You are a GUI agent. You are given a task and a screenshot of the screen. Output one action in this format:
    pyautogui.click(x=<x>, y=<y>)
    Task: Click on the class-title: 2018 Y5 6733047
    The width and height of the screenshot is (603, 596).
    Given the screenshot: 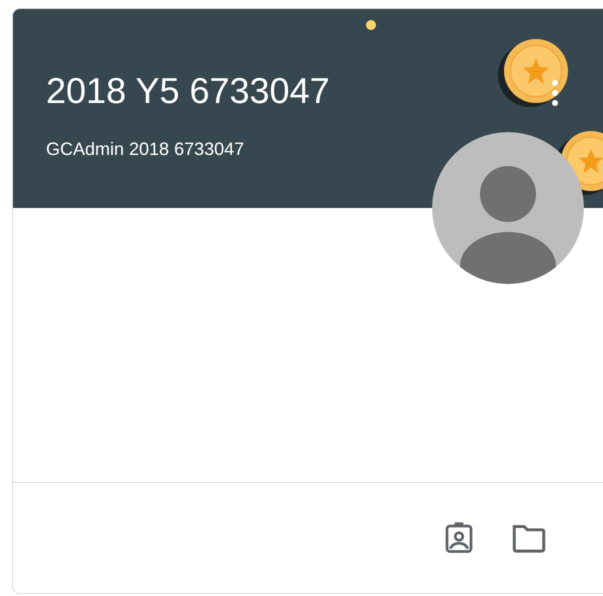 What is the action you would take?
    pyautogui.click(x=324, y=91)
    